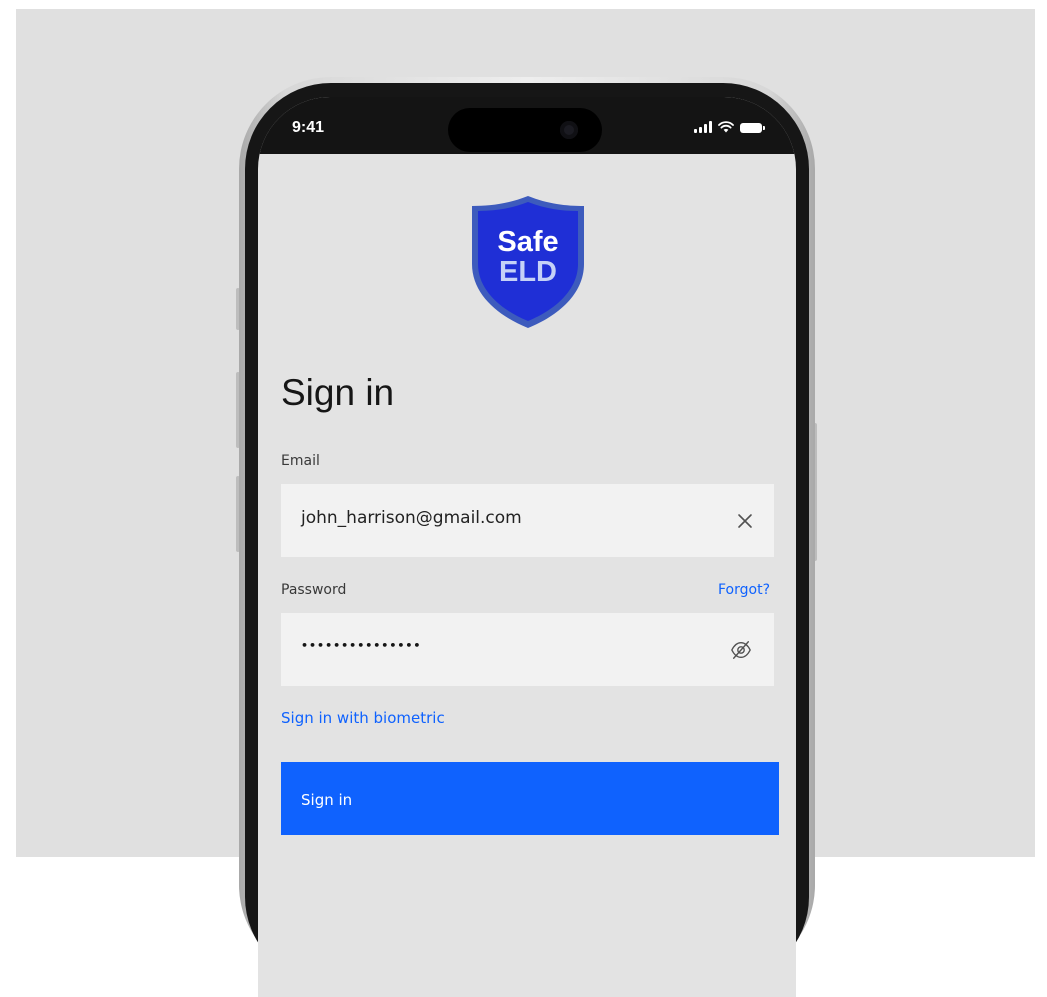 Image resolution: width=1047 pixels, height=997 pixels. What do you see at coordinates (363, 718) in the screenshot?
I see `biometric-signin-link: Sign in with biometric` at bounding box center [363, 718].